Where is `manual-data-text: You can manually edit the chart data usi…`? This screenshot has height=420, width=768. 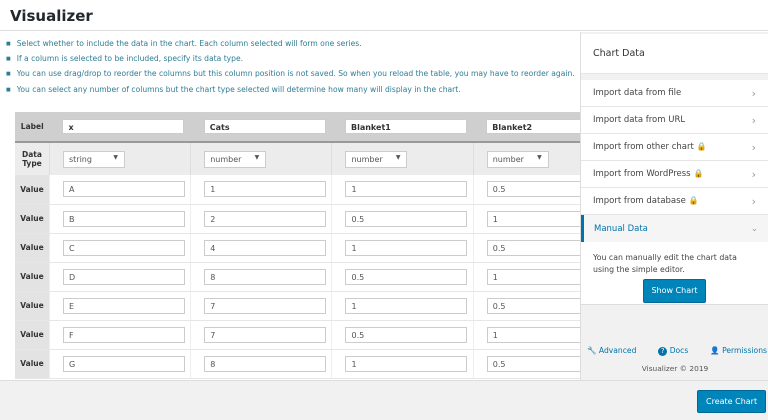
manual-data-text: You can manually edit the chart data usi… is located at coordinates (665, 263).